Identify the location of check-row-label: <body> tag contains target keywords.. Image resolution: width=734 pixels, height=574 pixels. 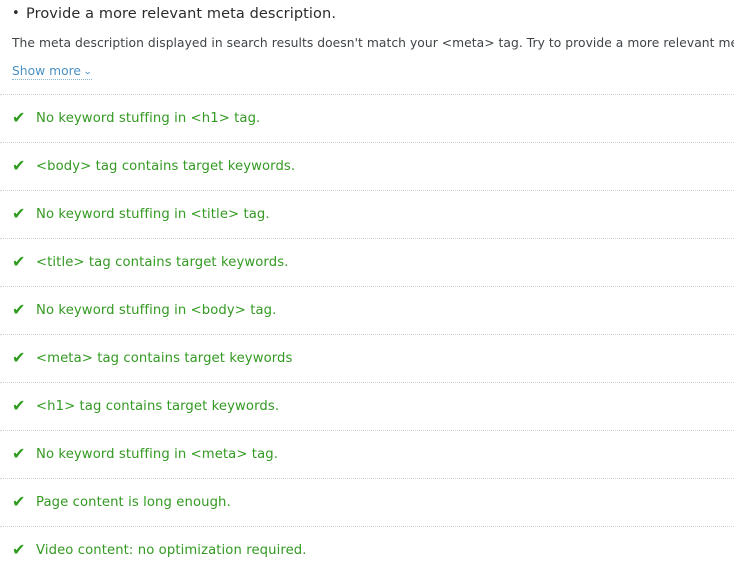
(166, 166).